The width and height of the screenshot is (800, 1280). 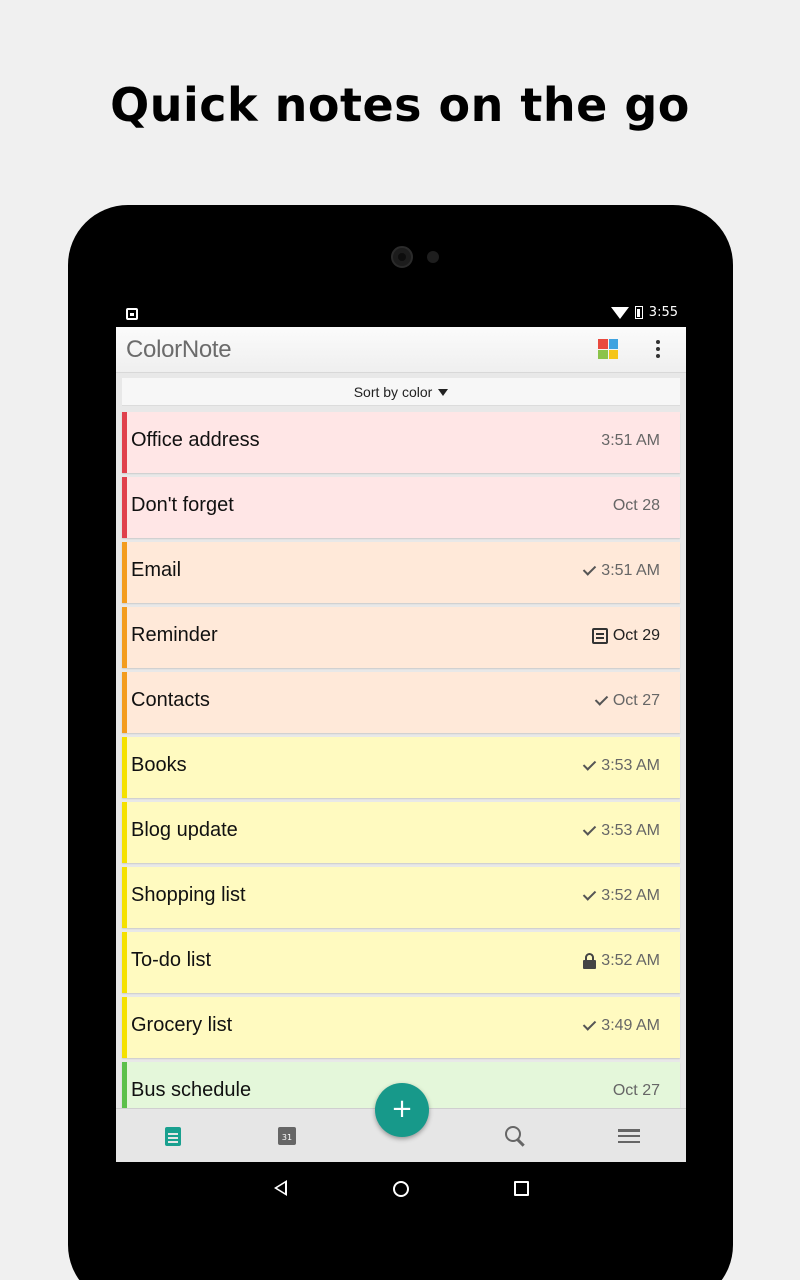 What do you see at coordinates (195, 440) in the screenshot?
I see `note-title: Office address` at bounding box center [195, 440].